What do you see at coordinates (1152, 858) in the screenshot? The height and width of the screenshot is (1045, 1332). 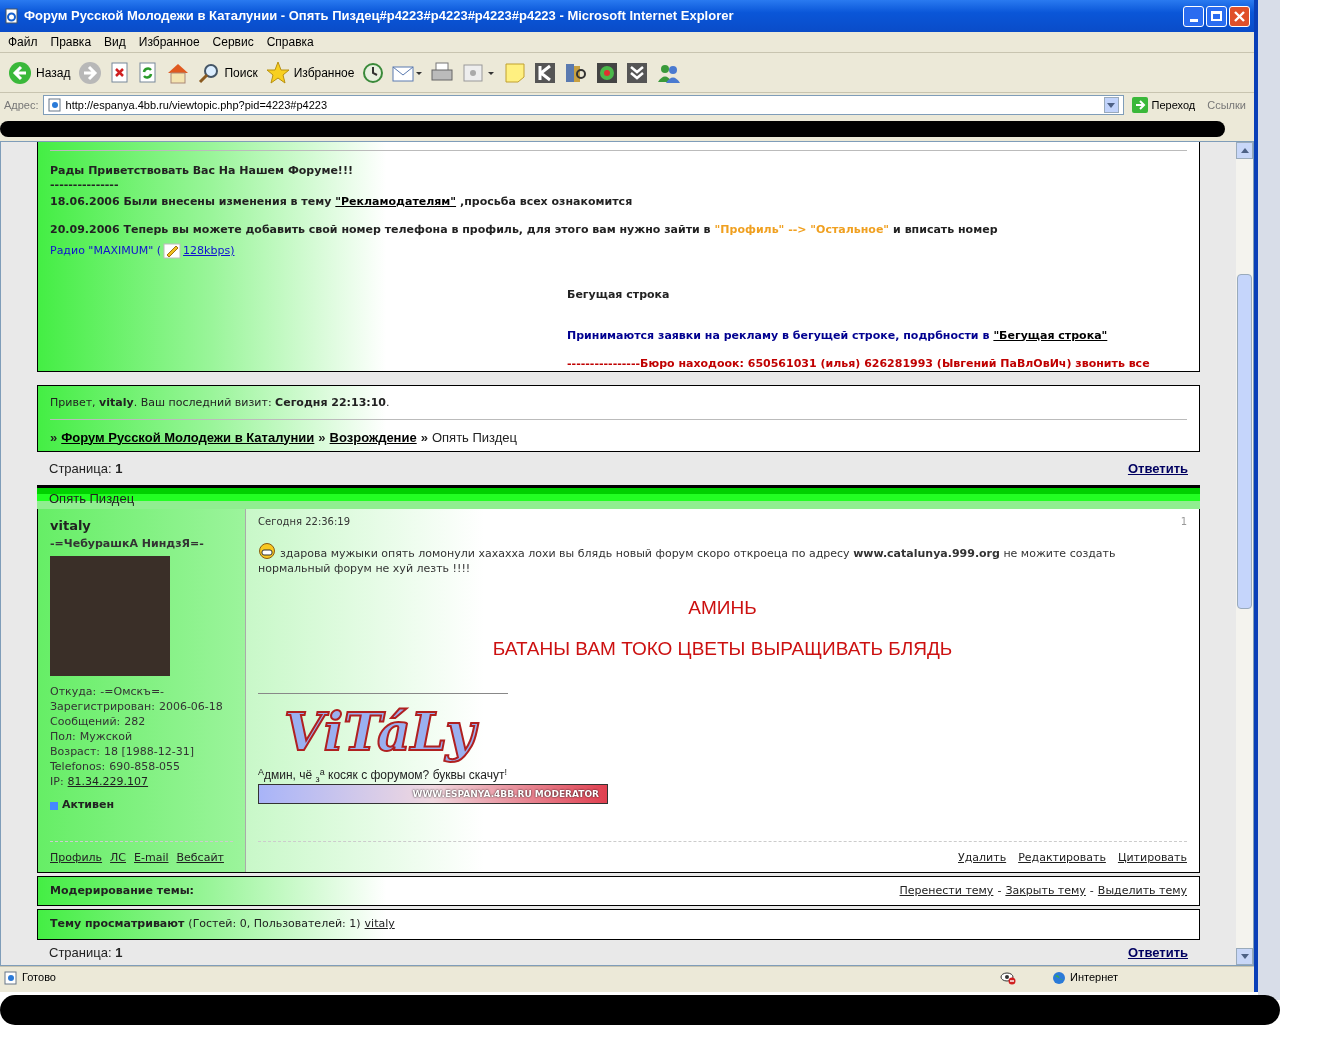 I see `post-action-link: Цитировать` at bounding box center [1152, 858].